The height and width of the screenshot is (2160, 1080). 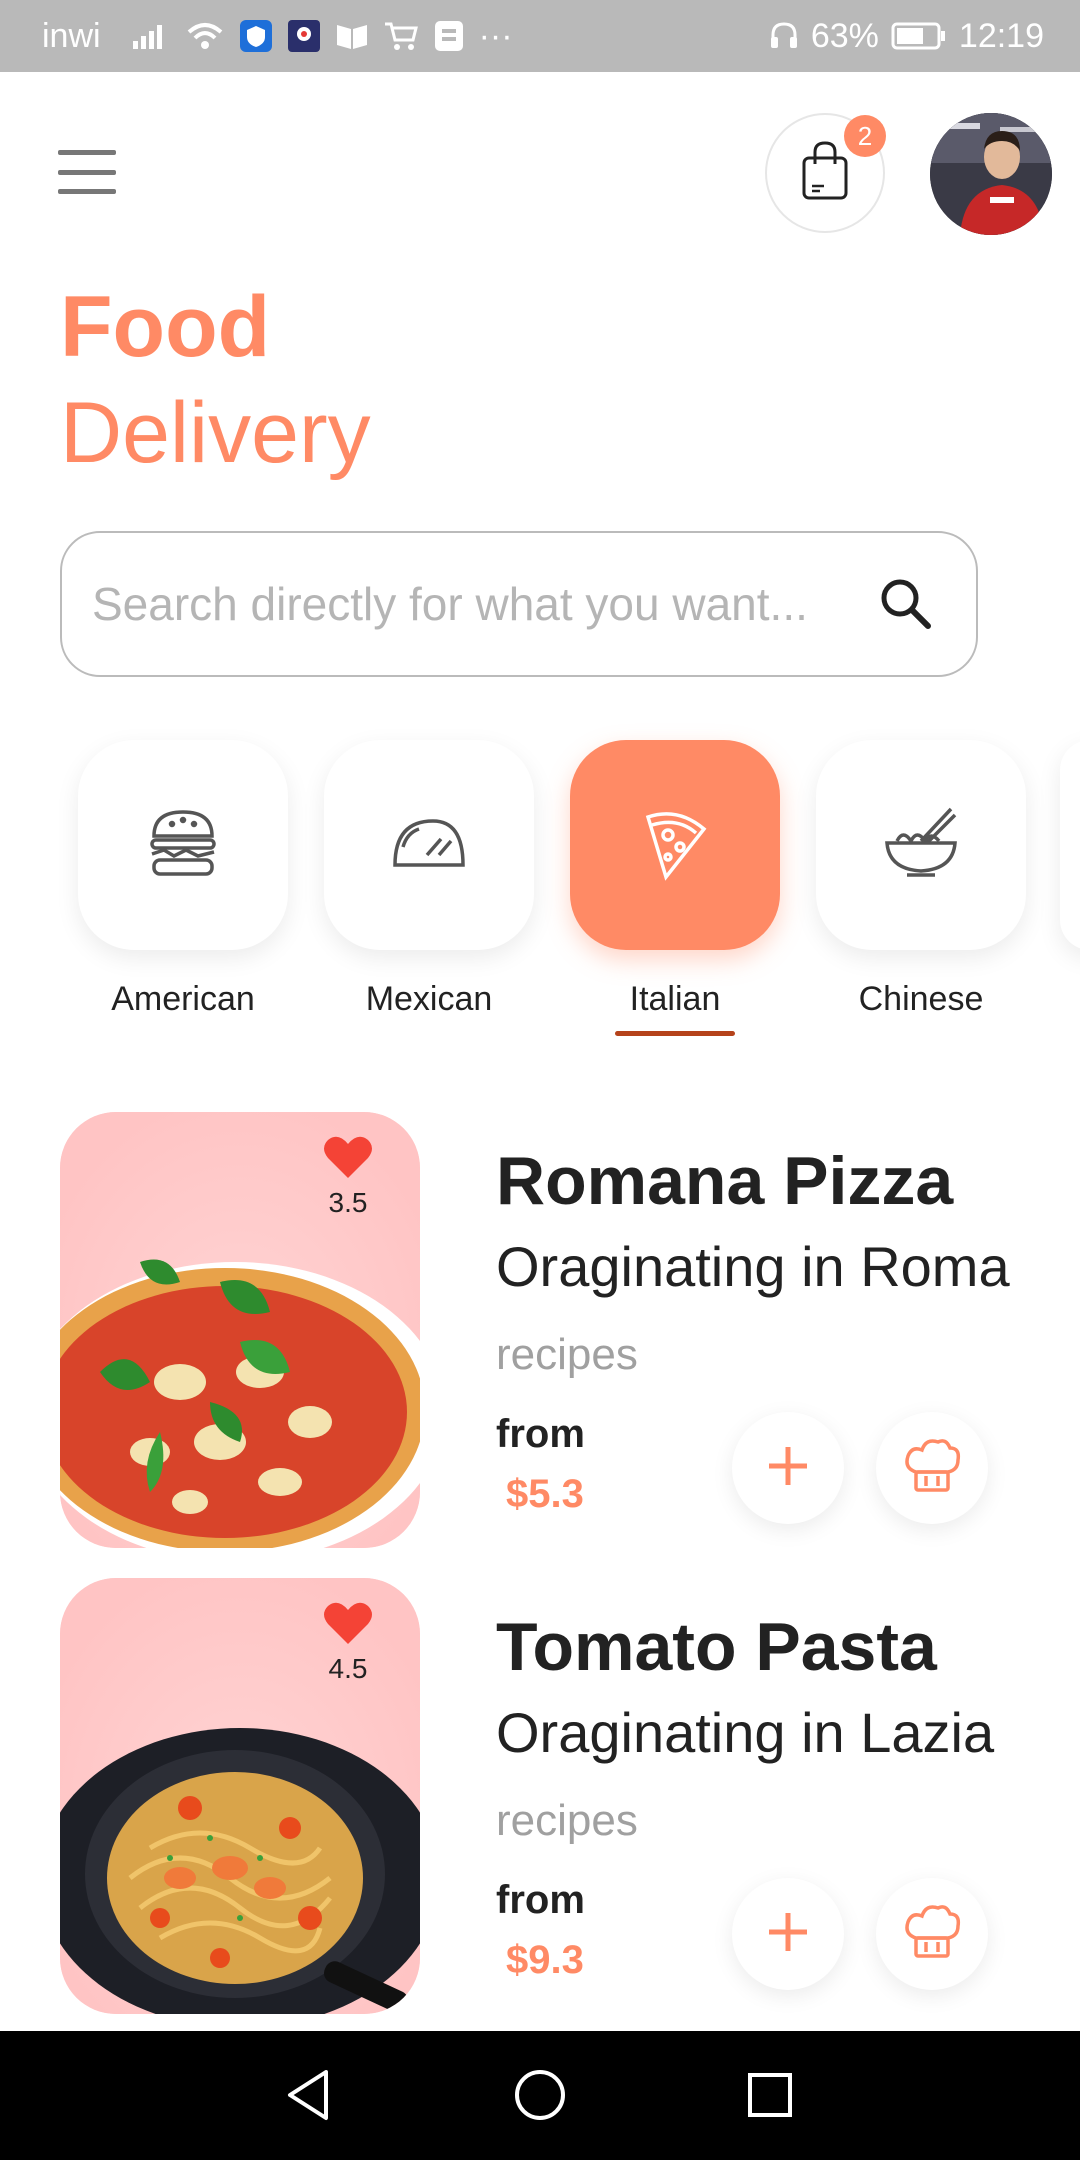 I want to click on page-title-line2: Delivery, so click(x=215, y=433).